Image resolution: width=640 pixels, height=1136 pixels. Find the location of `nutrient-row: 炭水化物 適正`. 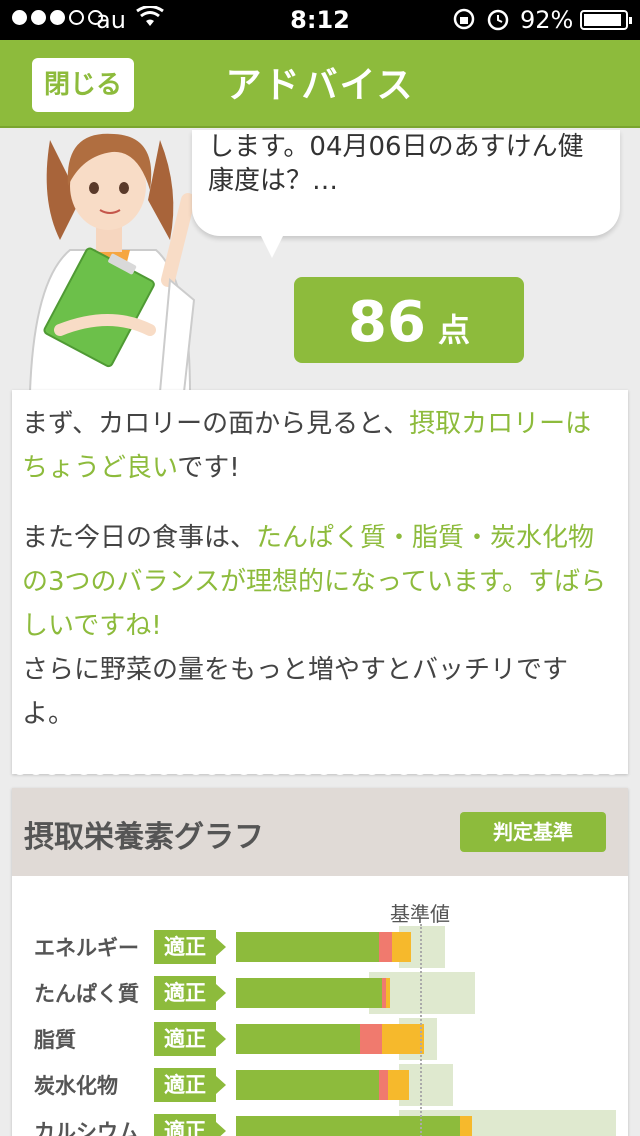

nutrient-row: 炭水化物 適正 is located at coordinates (320, 1085).